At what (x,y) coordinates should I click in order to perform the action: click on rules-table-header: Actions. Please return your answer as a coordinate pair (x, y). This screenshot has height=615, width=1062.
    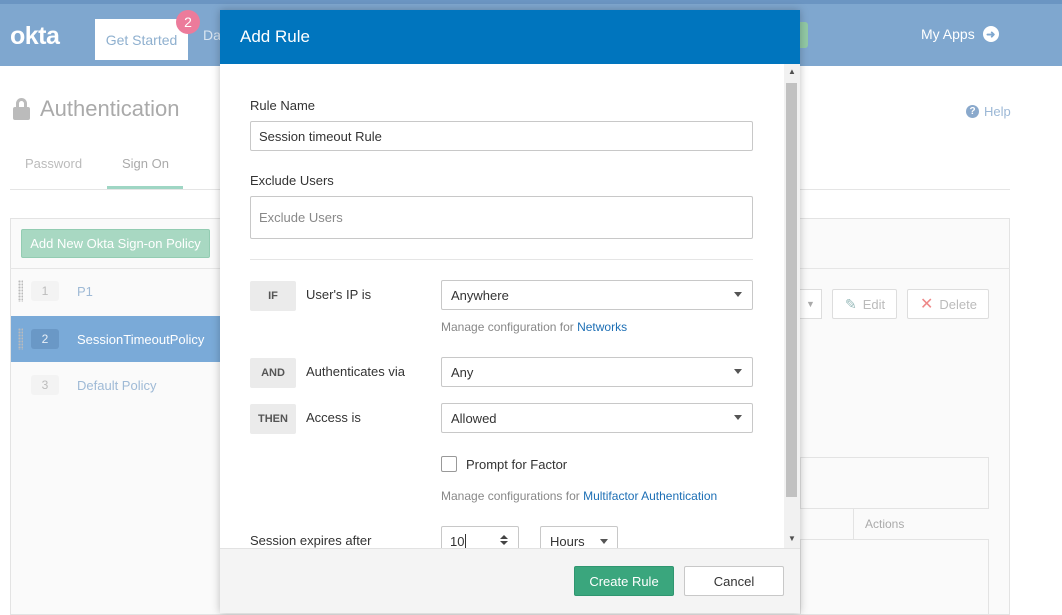
    Looking at the image, I should click on (894, 524).